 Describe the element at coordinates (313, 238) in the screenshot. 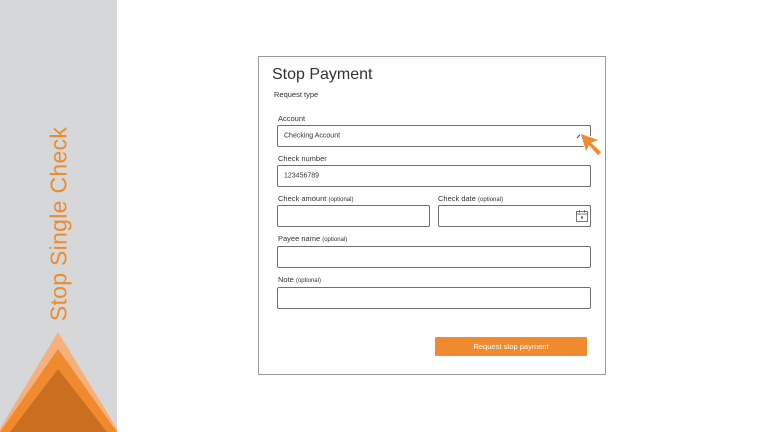

I see `payee-name-label: Payee name (optional)` at that location.